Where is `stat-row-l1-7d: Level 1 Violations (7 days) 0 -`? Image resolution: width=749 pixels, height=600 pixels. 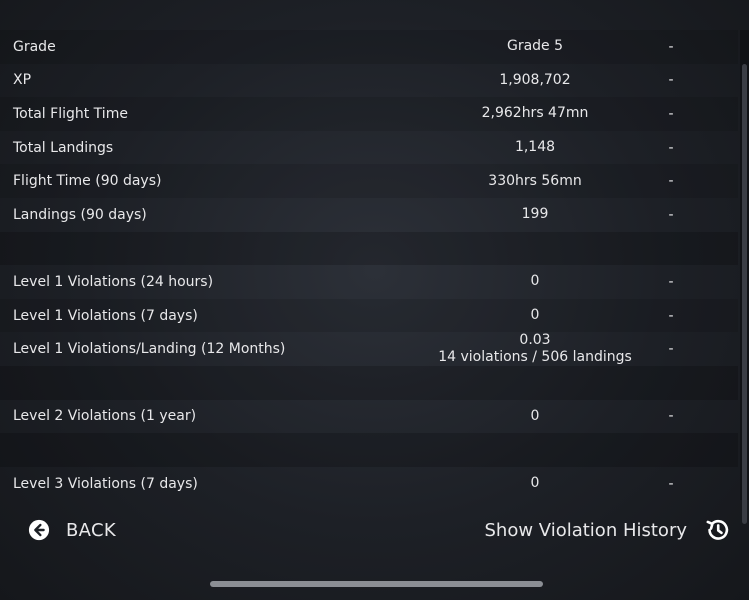 stat-row-l1-7d: Level 1 Violations (7 days) 0 - is located at coordinates (369, 315).